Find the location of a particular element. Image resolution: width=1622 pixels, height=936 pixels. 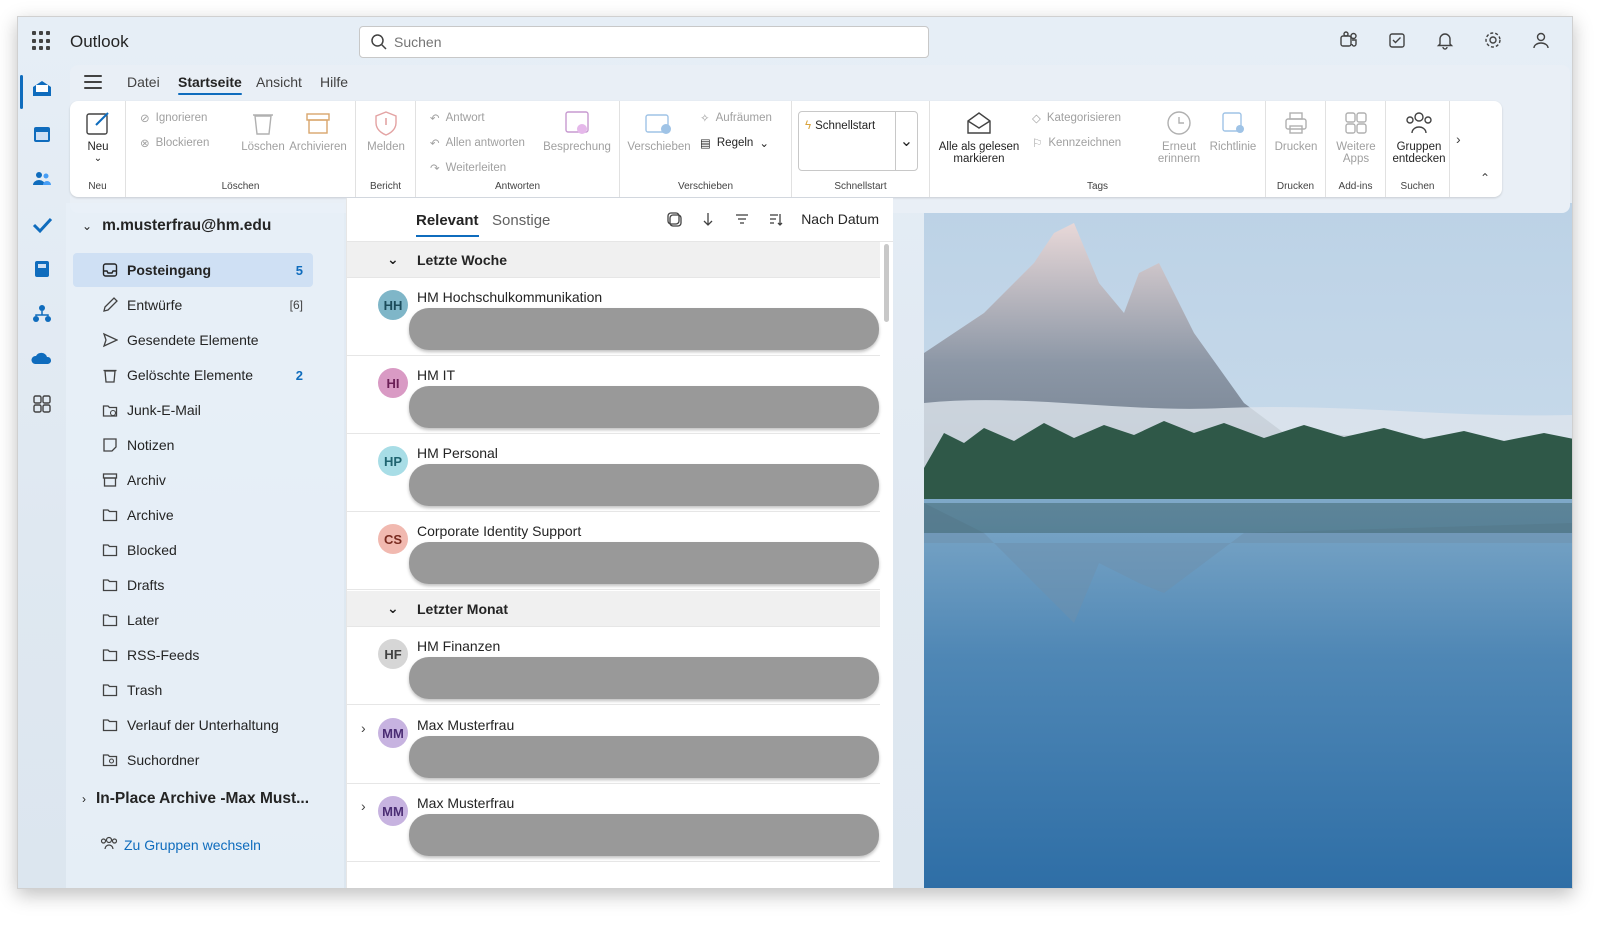

search-box is located at coordinates (644, 42).